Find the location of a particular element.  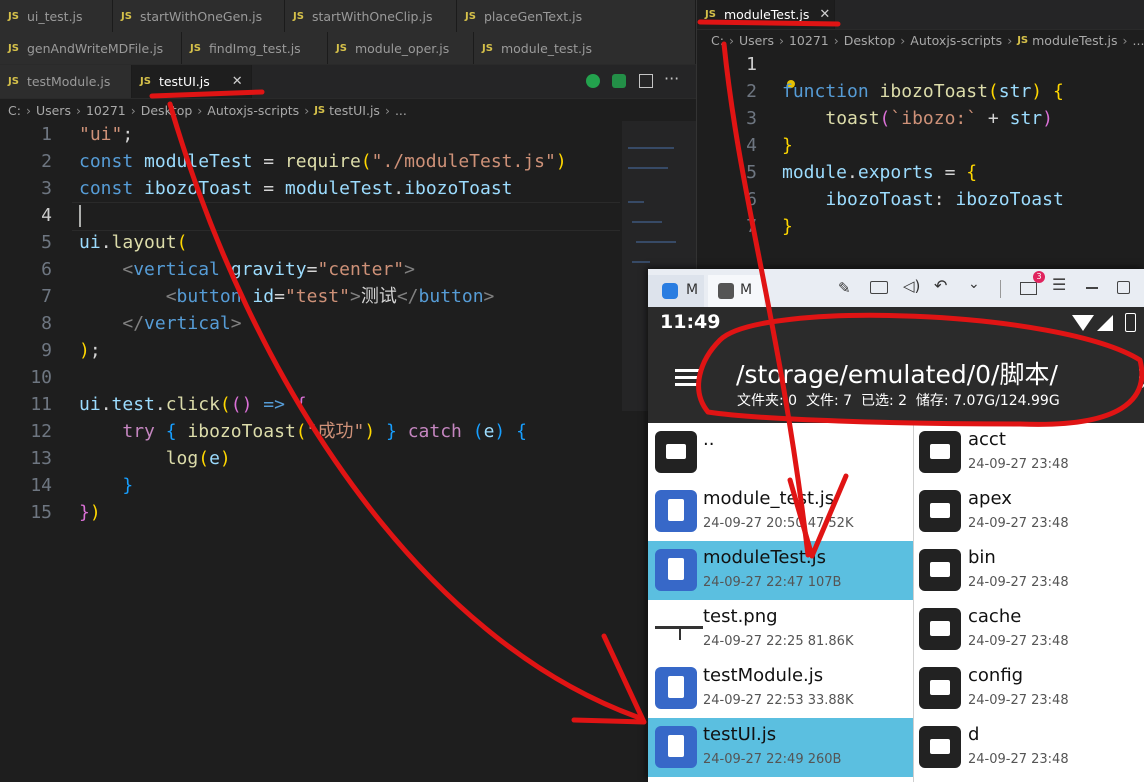

tab-module-test: JS module_test.js is located at coordinates (585, 48).